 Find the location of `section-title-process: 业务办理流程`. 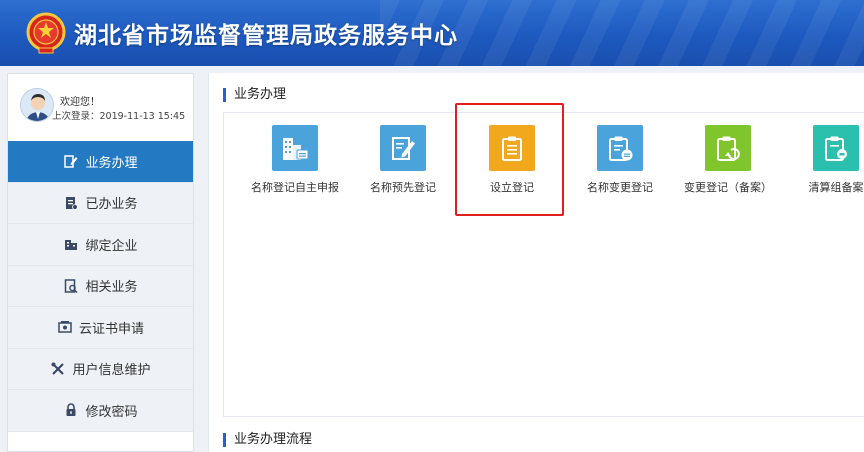

section-title-process: 业务办理流程 is located at coordinates (267, 440).